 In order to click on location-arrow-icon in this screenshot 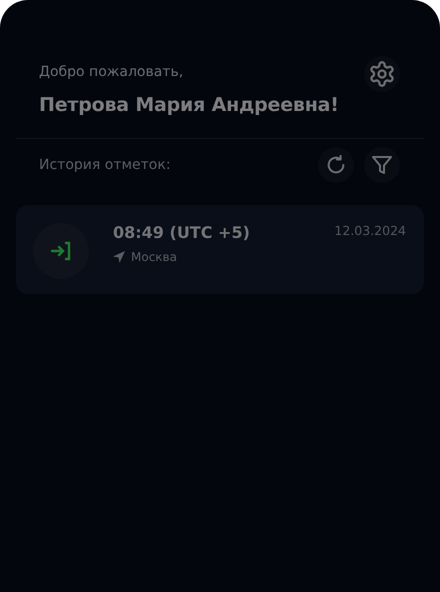, I will do `click(119, 257)`.